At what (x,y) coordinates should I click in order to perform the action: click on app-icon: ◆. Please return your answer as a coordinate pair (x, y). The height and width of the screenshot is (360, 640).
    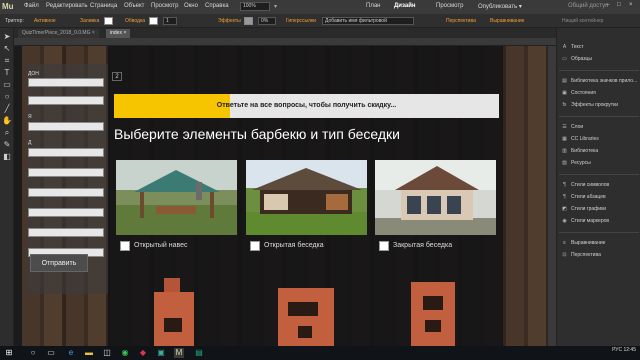
    Looking at the image, I should click on (143, 353).